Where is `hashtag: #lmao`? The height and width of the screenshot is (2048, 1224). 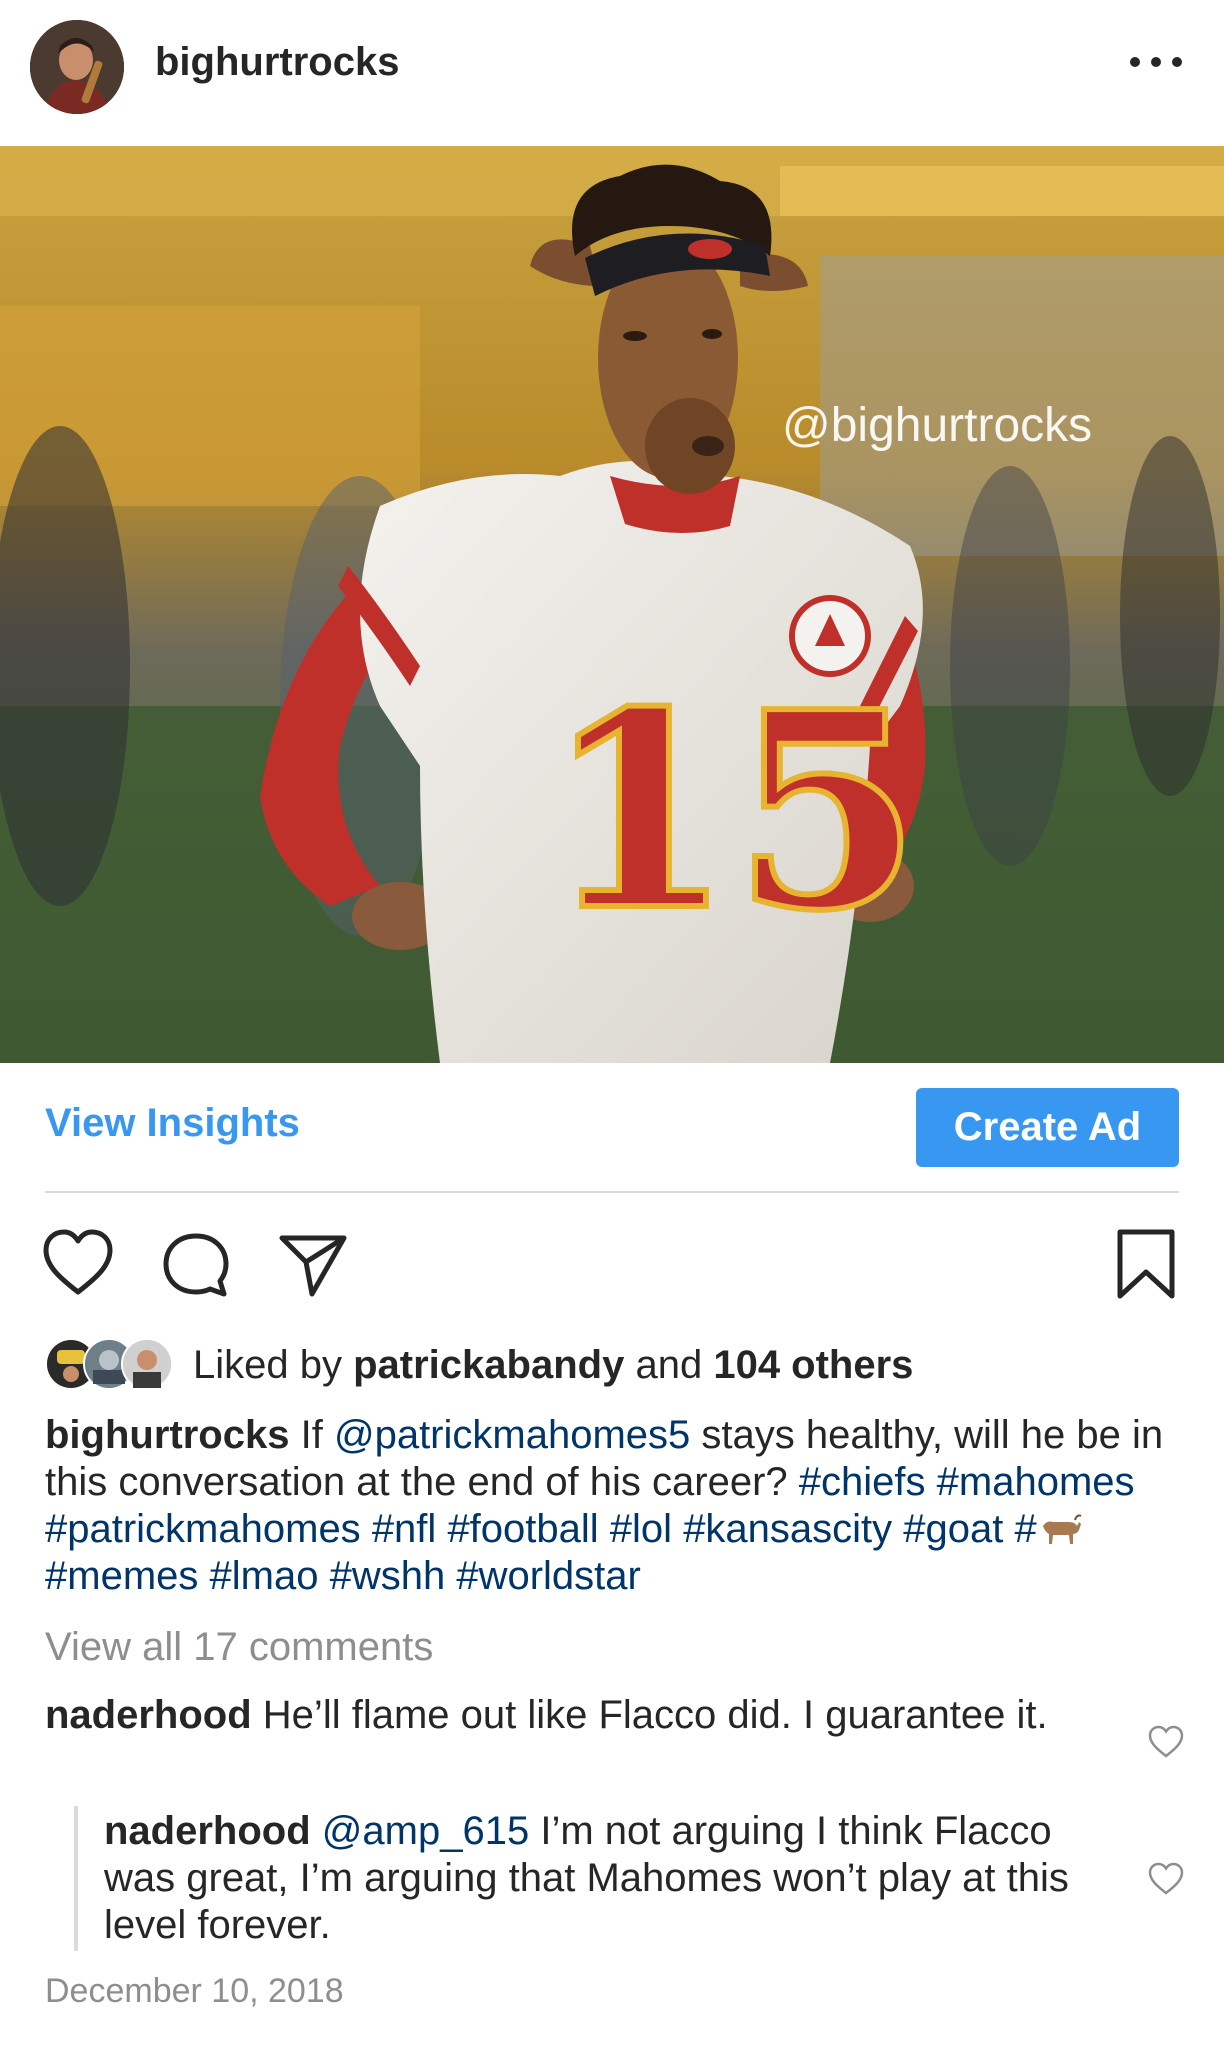 hashtag: #lmao is located at coordinates (264, 1576).